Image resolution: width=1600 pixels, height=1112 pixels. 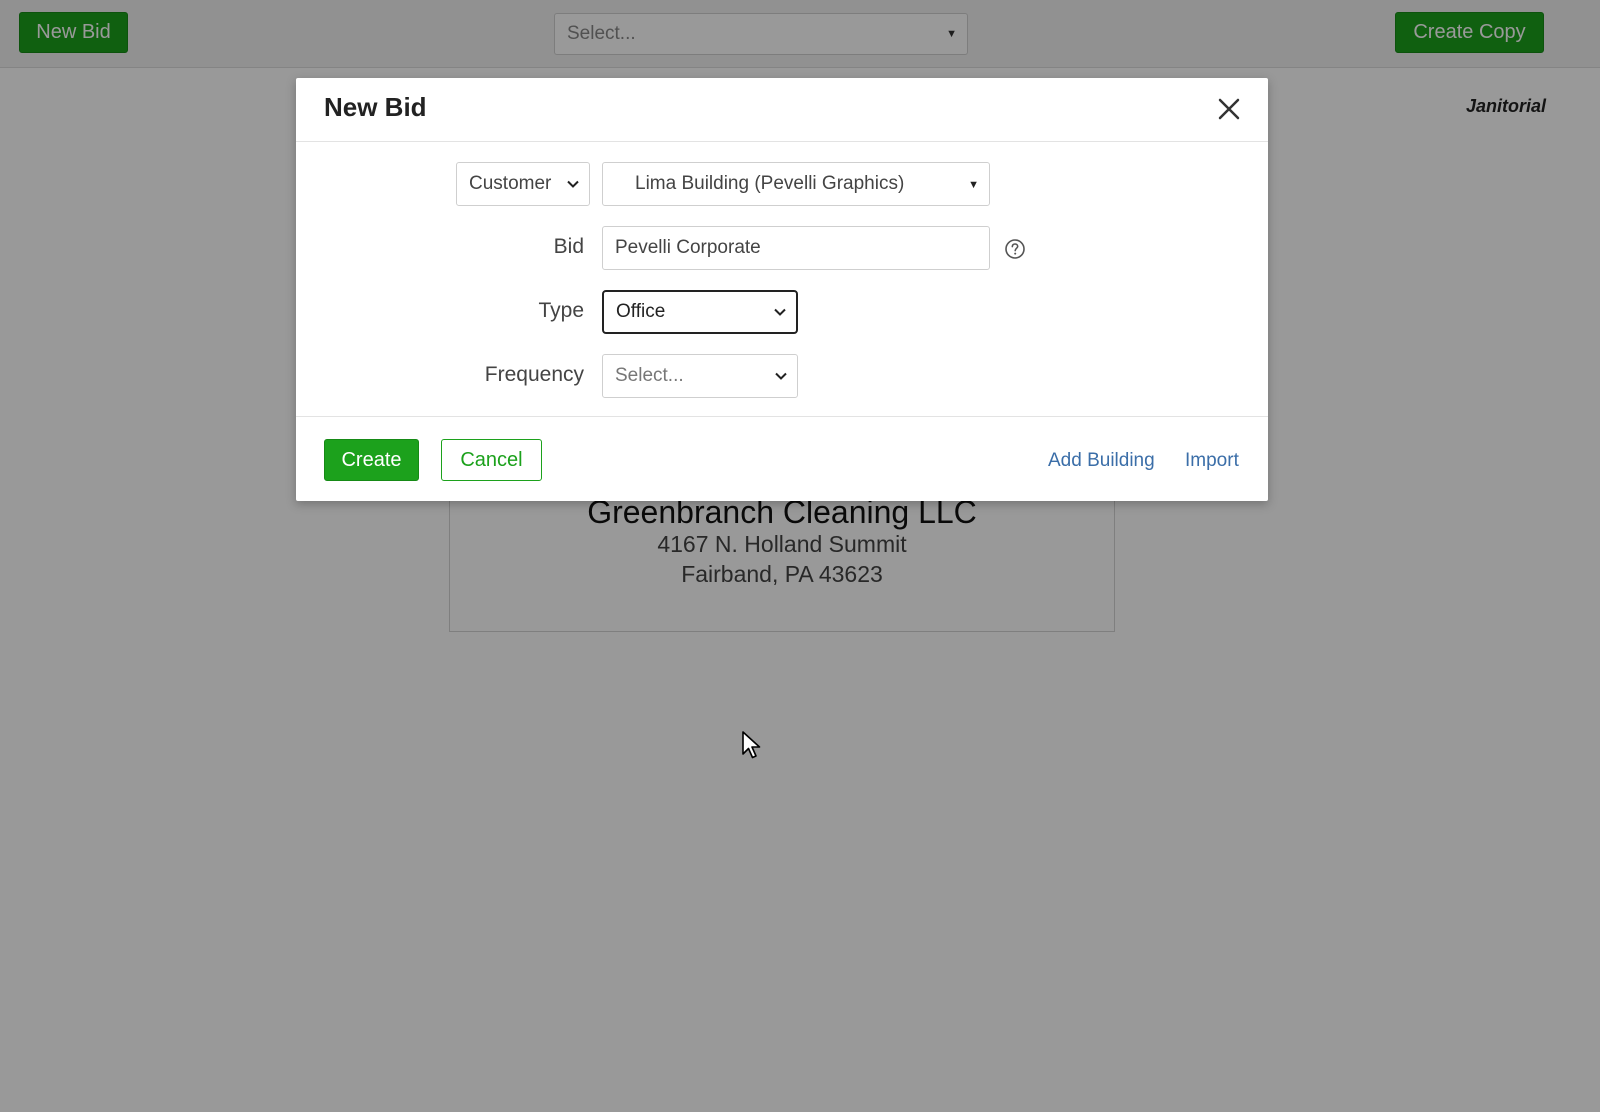 What do you see at coordinates (375, 107) in the screenshot?
I see `dialog-title: New Bid` at bounding box center [375, 107].